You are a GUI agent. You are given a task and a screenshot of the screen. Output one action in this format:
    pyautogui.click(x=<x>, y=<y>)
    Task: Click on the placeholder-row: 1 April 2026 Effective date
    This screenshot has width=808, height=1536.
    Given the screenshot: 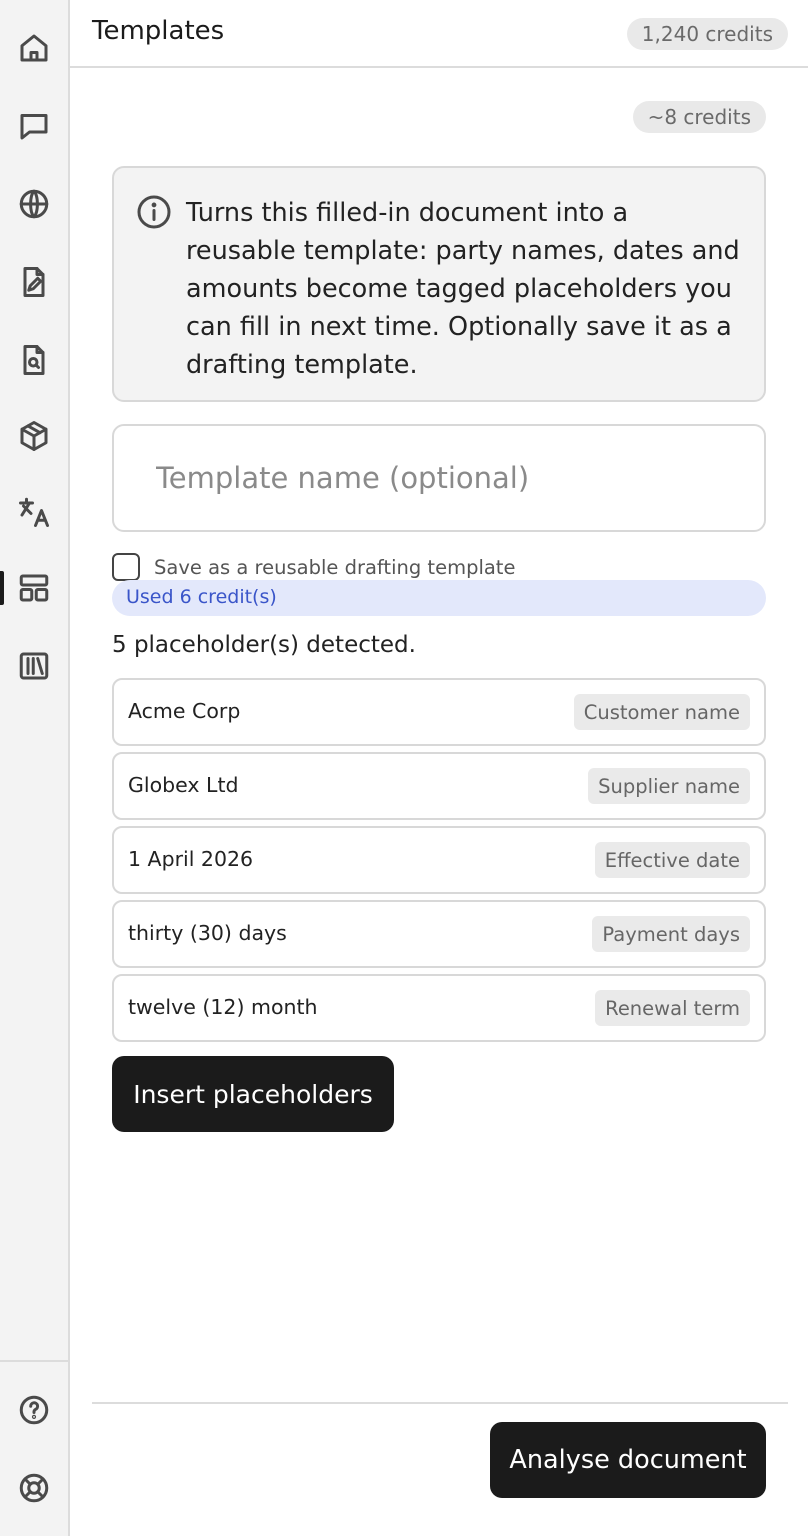 What is the action you would take?
    pyautogui.click(x=439, y=860)
    